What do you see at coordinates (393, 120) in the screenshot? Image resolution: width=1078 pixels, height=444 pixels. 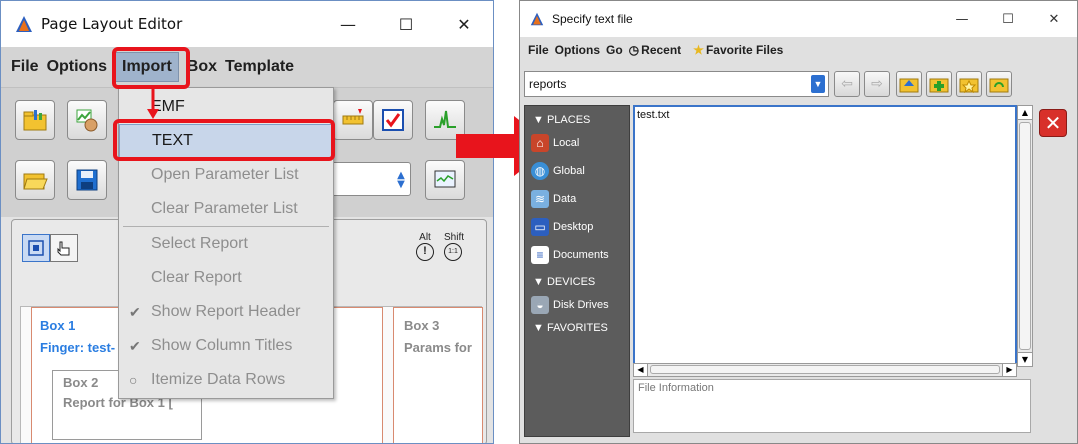 I see `checkbox-tool-button` at bounding box center [393, 120].